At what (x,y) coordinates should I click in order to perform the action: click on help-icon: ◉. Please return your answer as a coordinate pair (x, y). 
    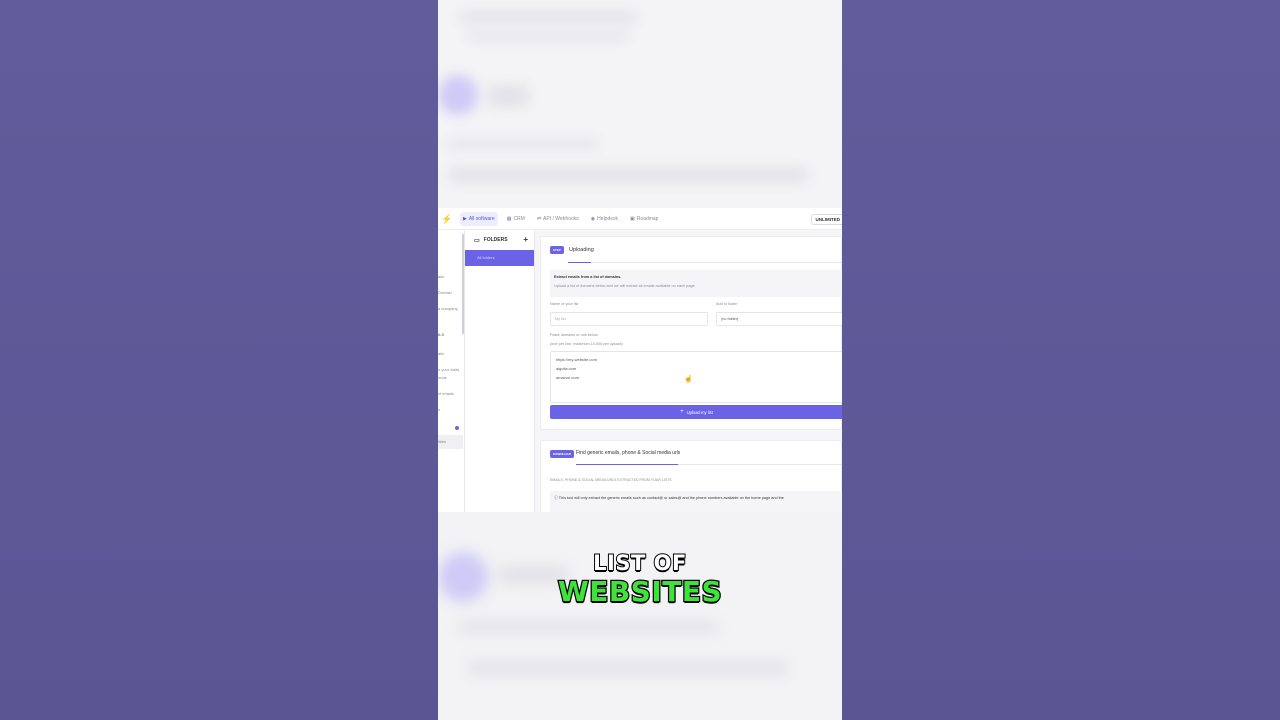
    Looking at the image, I should click on (593, 218).